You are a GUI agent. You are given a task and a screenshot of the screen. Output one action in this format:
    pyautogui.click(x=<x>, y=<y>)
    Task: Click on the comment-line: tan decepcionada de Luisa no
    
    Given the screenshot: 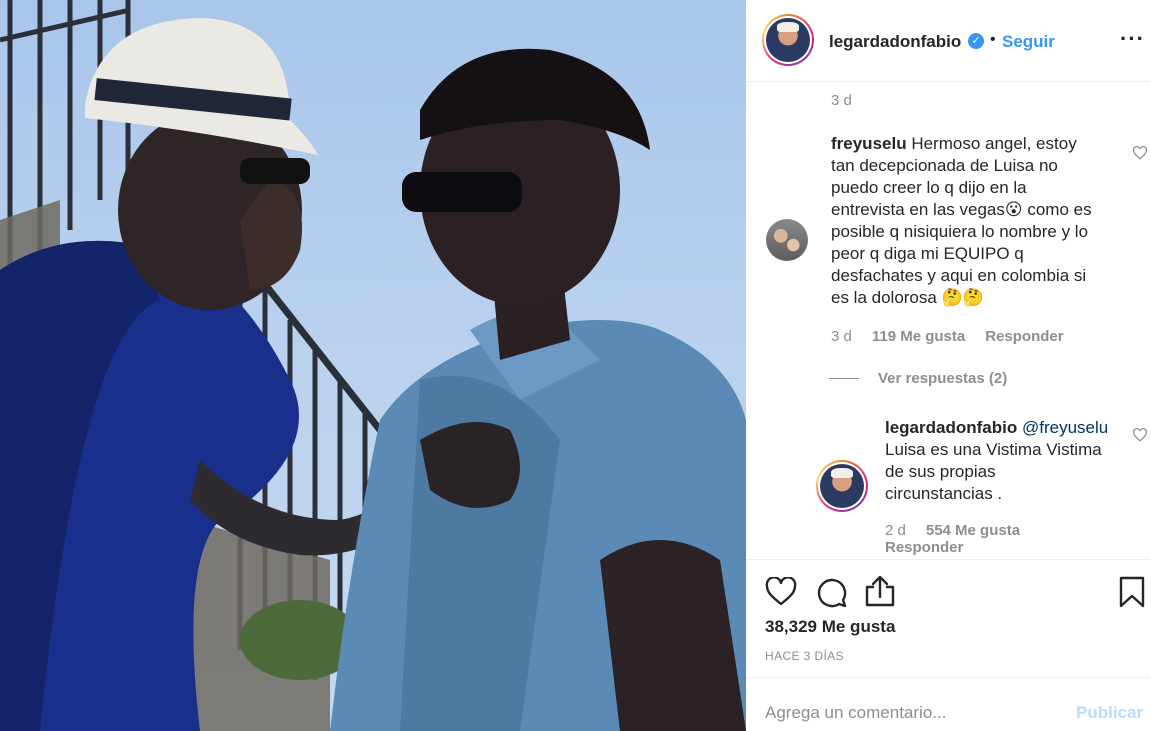 What is the action you would take?
    pyautogui.click(x=944, y=165)
    